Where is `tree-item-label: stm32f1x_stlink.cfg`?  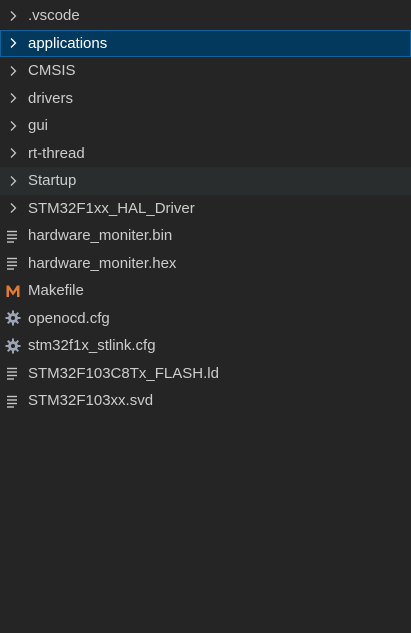
tree-item-label: stm32f1x_stlink.cfg is located at coordinates (92, 346).